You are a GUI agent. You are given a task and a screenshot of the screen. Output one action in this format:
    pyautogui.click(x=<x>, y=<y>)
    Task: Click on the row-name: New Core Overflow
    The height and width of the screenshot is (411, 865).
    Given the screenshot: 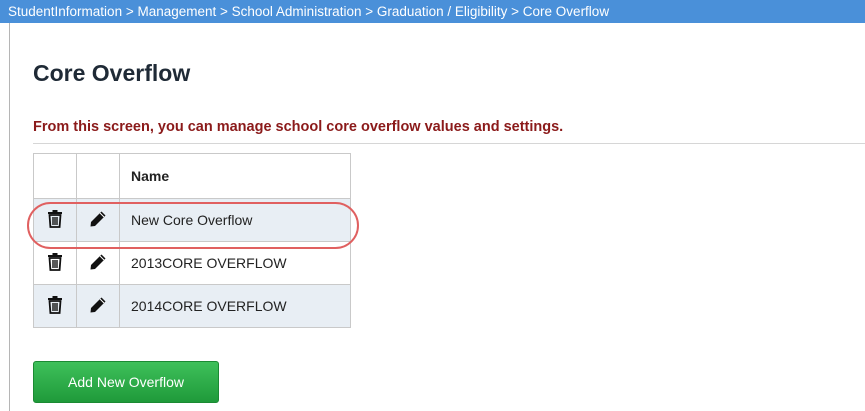 What is the action you would take?
    pyautogui.click(x=235, y=220)
    